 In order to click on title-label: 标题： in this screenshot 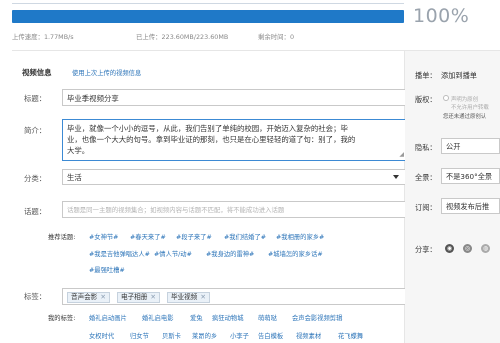, I will do `click(35, 98)`.